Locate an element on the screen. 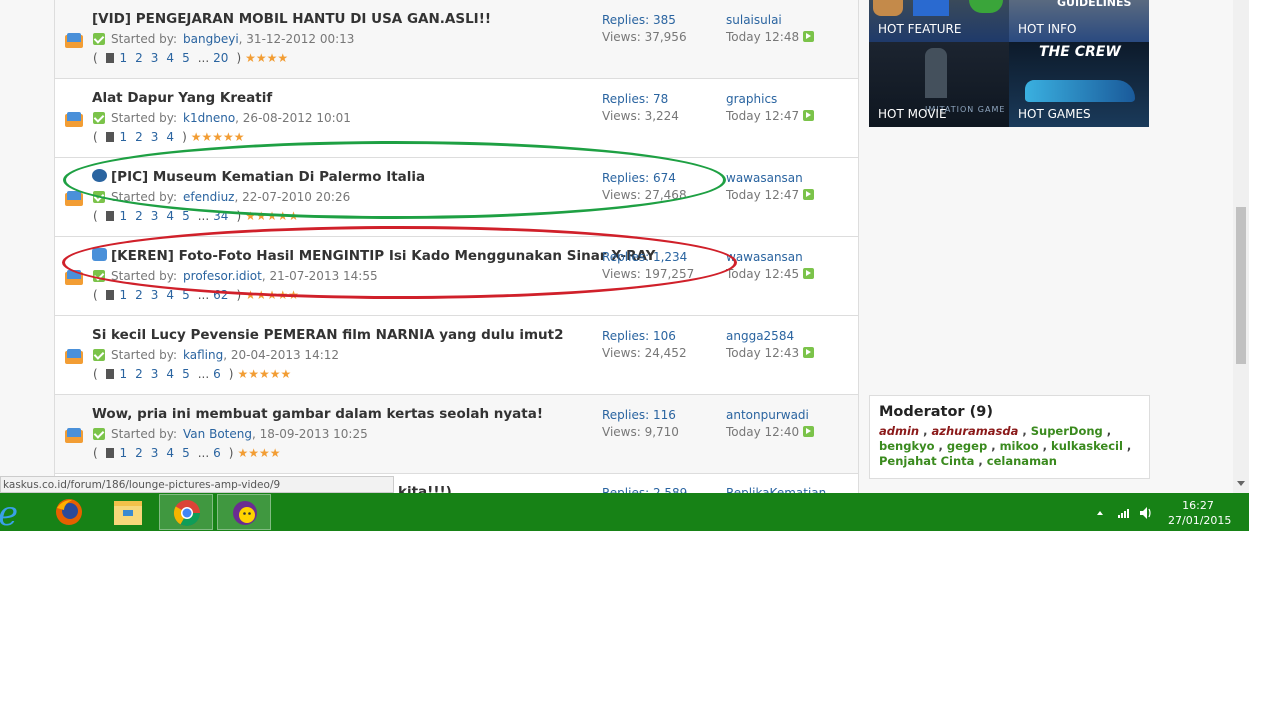 The image size is (1280, 720). tile-hot-games: THE CREW HOT GAMES is located at coordinates (1079, 84).